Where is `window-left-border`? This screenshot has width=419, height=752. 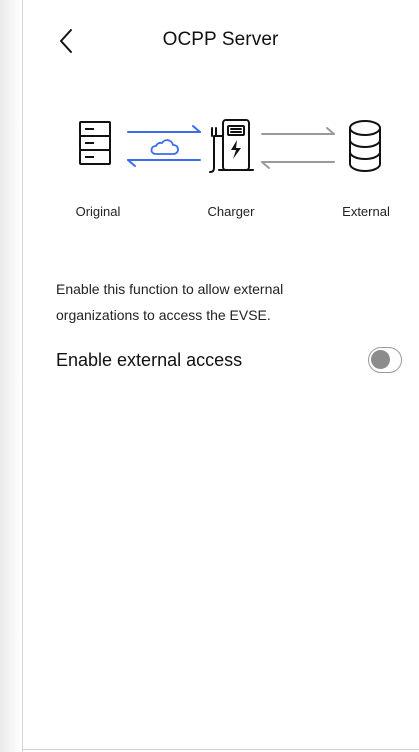
window-left-border is located at coordinates (22, 376).